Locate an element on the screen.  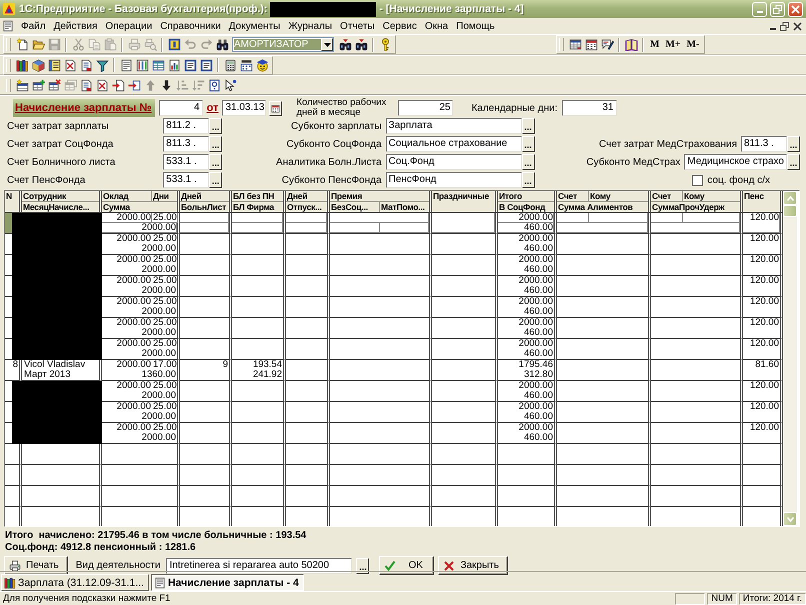
books-icon is located at coordinates (22, 65).